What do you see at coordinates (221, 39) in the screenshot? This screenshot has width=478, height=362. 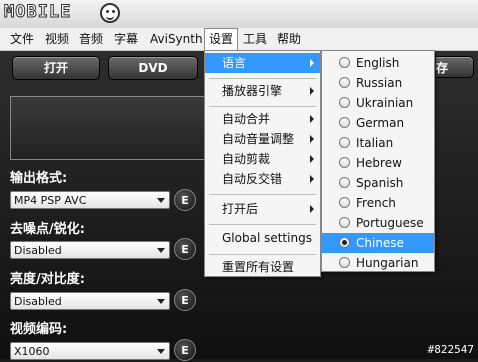 I see `menu-settings: 设置` at bounding box center [221, 39].